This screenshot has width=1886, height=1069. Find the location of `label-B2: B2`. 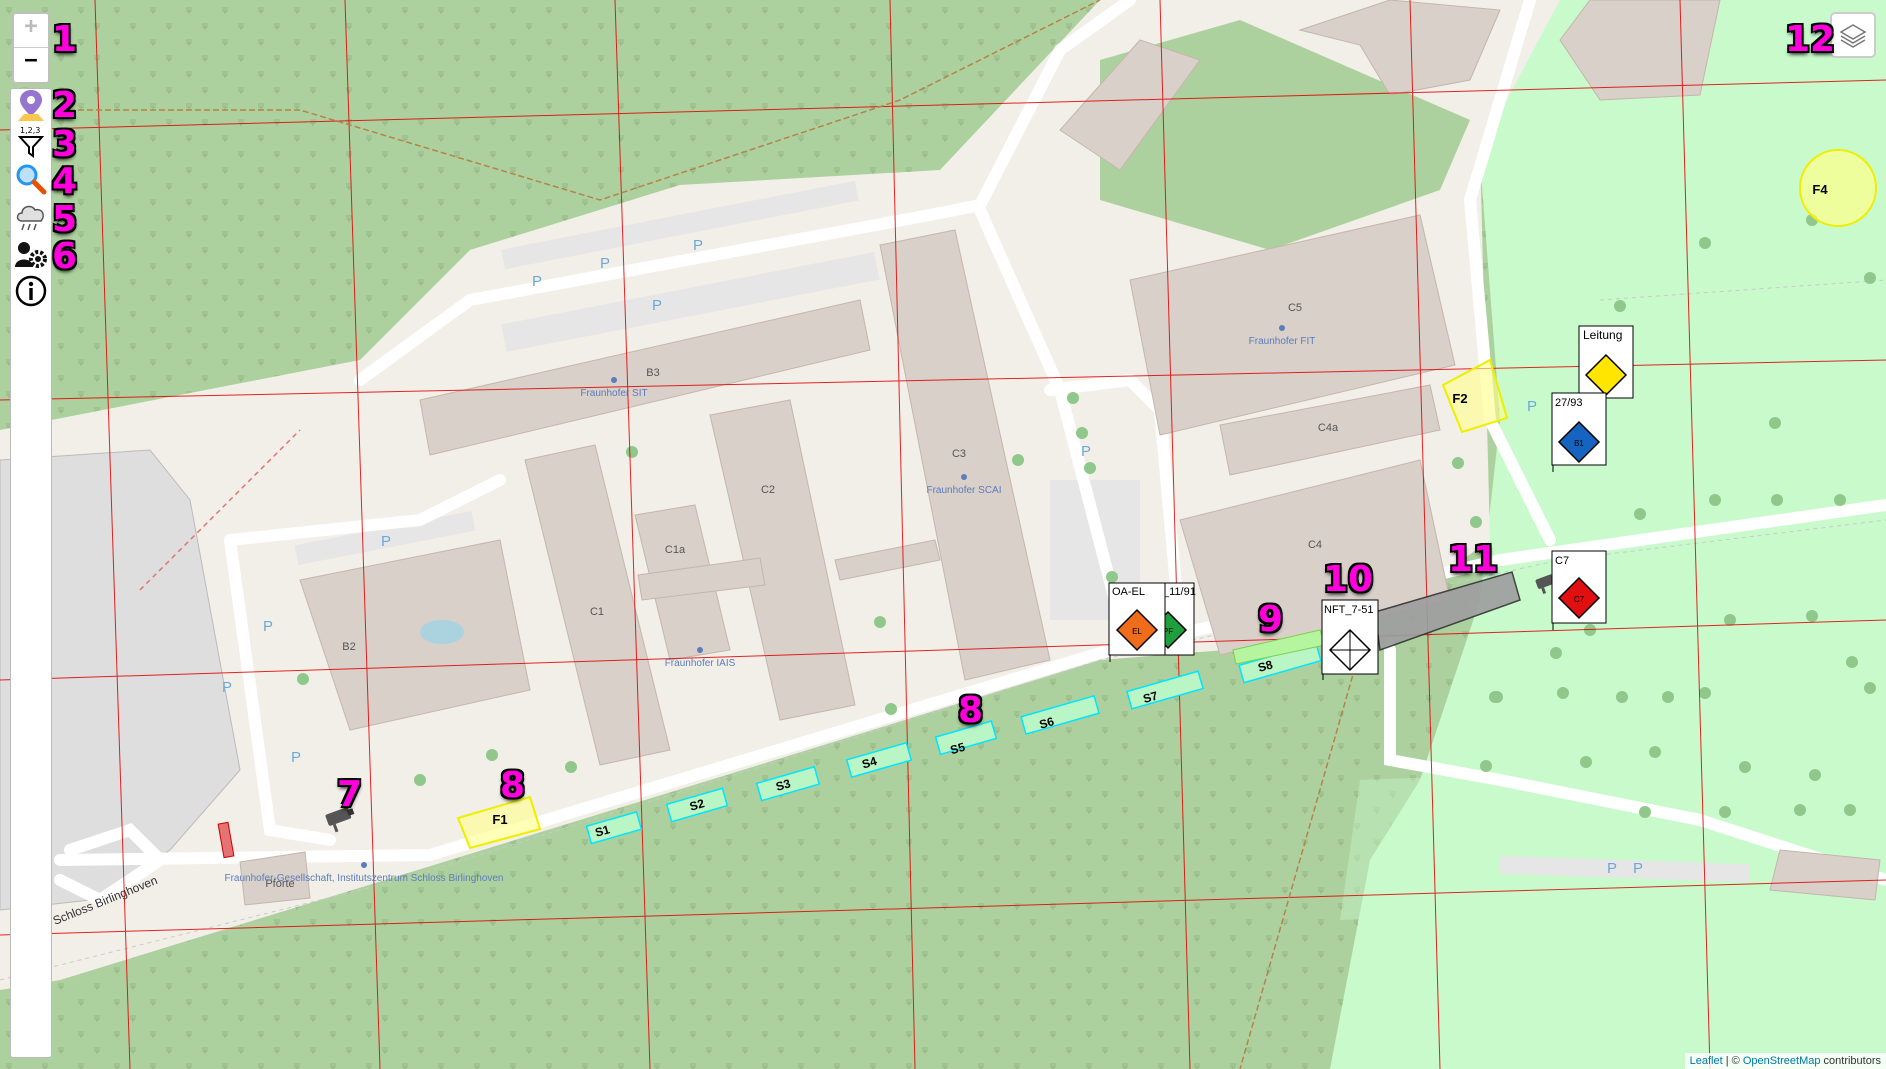

label-B2: B2 is located at coordinates (348, 647).